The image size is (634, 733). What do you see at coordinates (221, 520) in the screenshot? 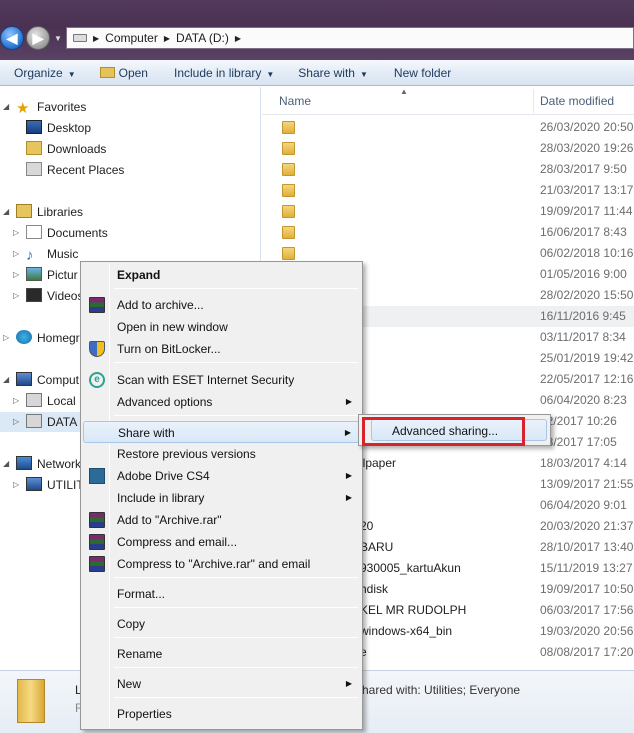
I see `menu-item-add-to-archive-rar: Add to "Archive.rar"` at bounding box center [221, 520].